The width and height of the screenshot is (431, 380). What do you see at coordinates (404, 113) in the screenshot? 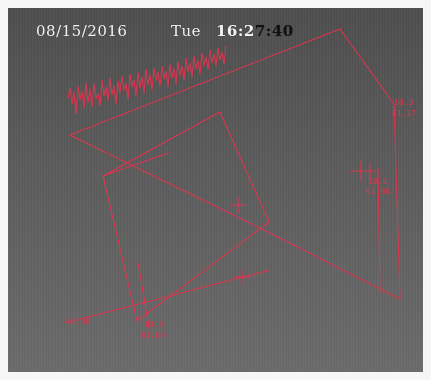
I see `label-right-top-b: 61.17` at bounding box center [404, 113].